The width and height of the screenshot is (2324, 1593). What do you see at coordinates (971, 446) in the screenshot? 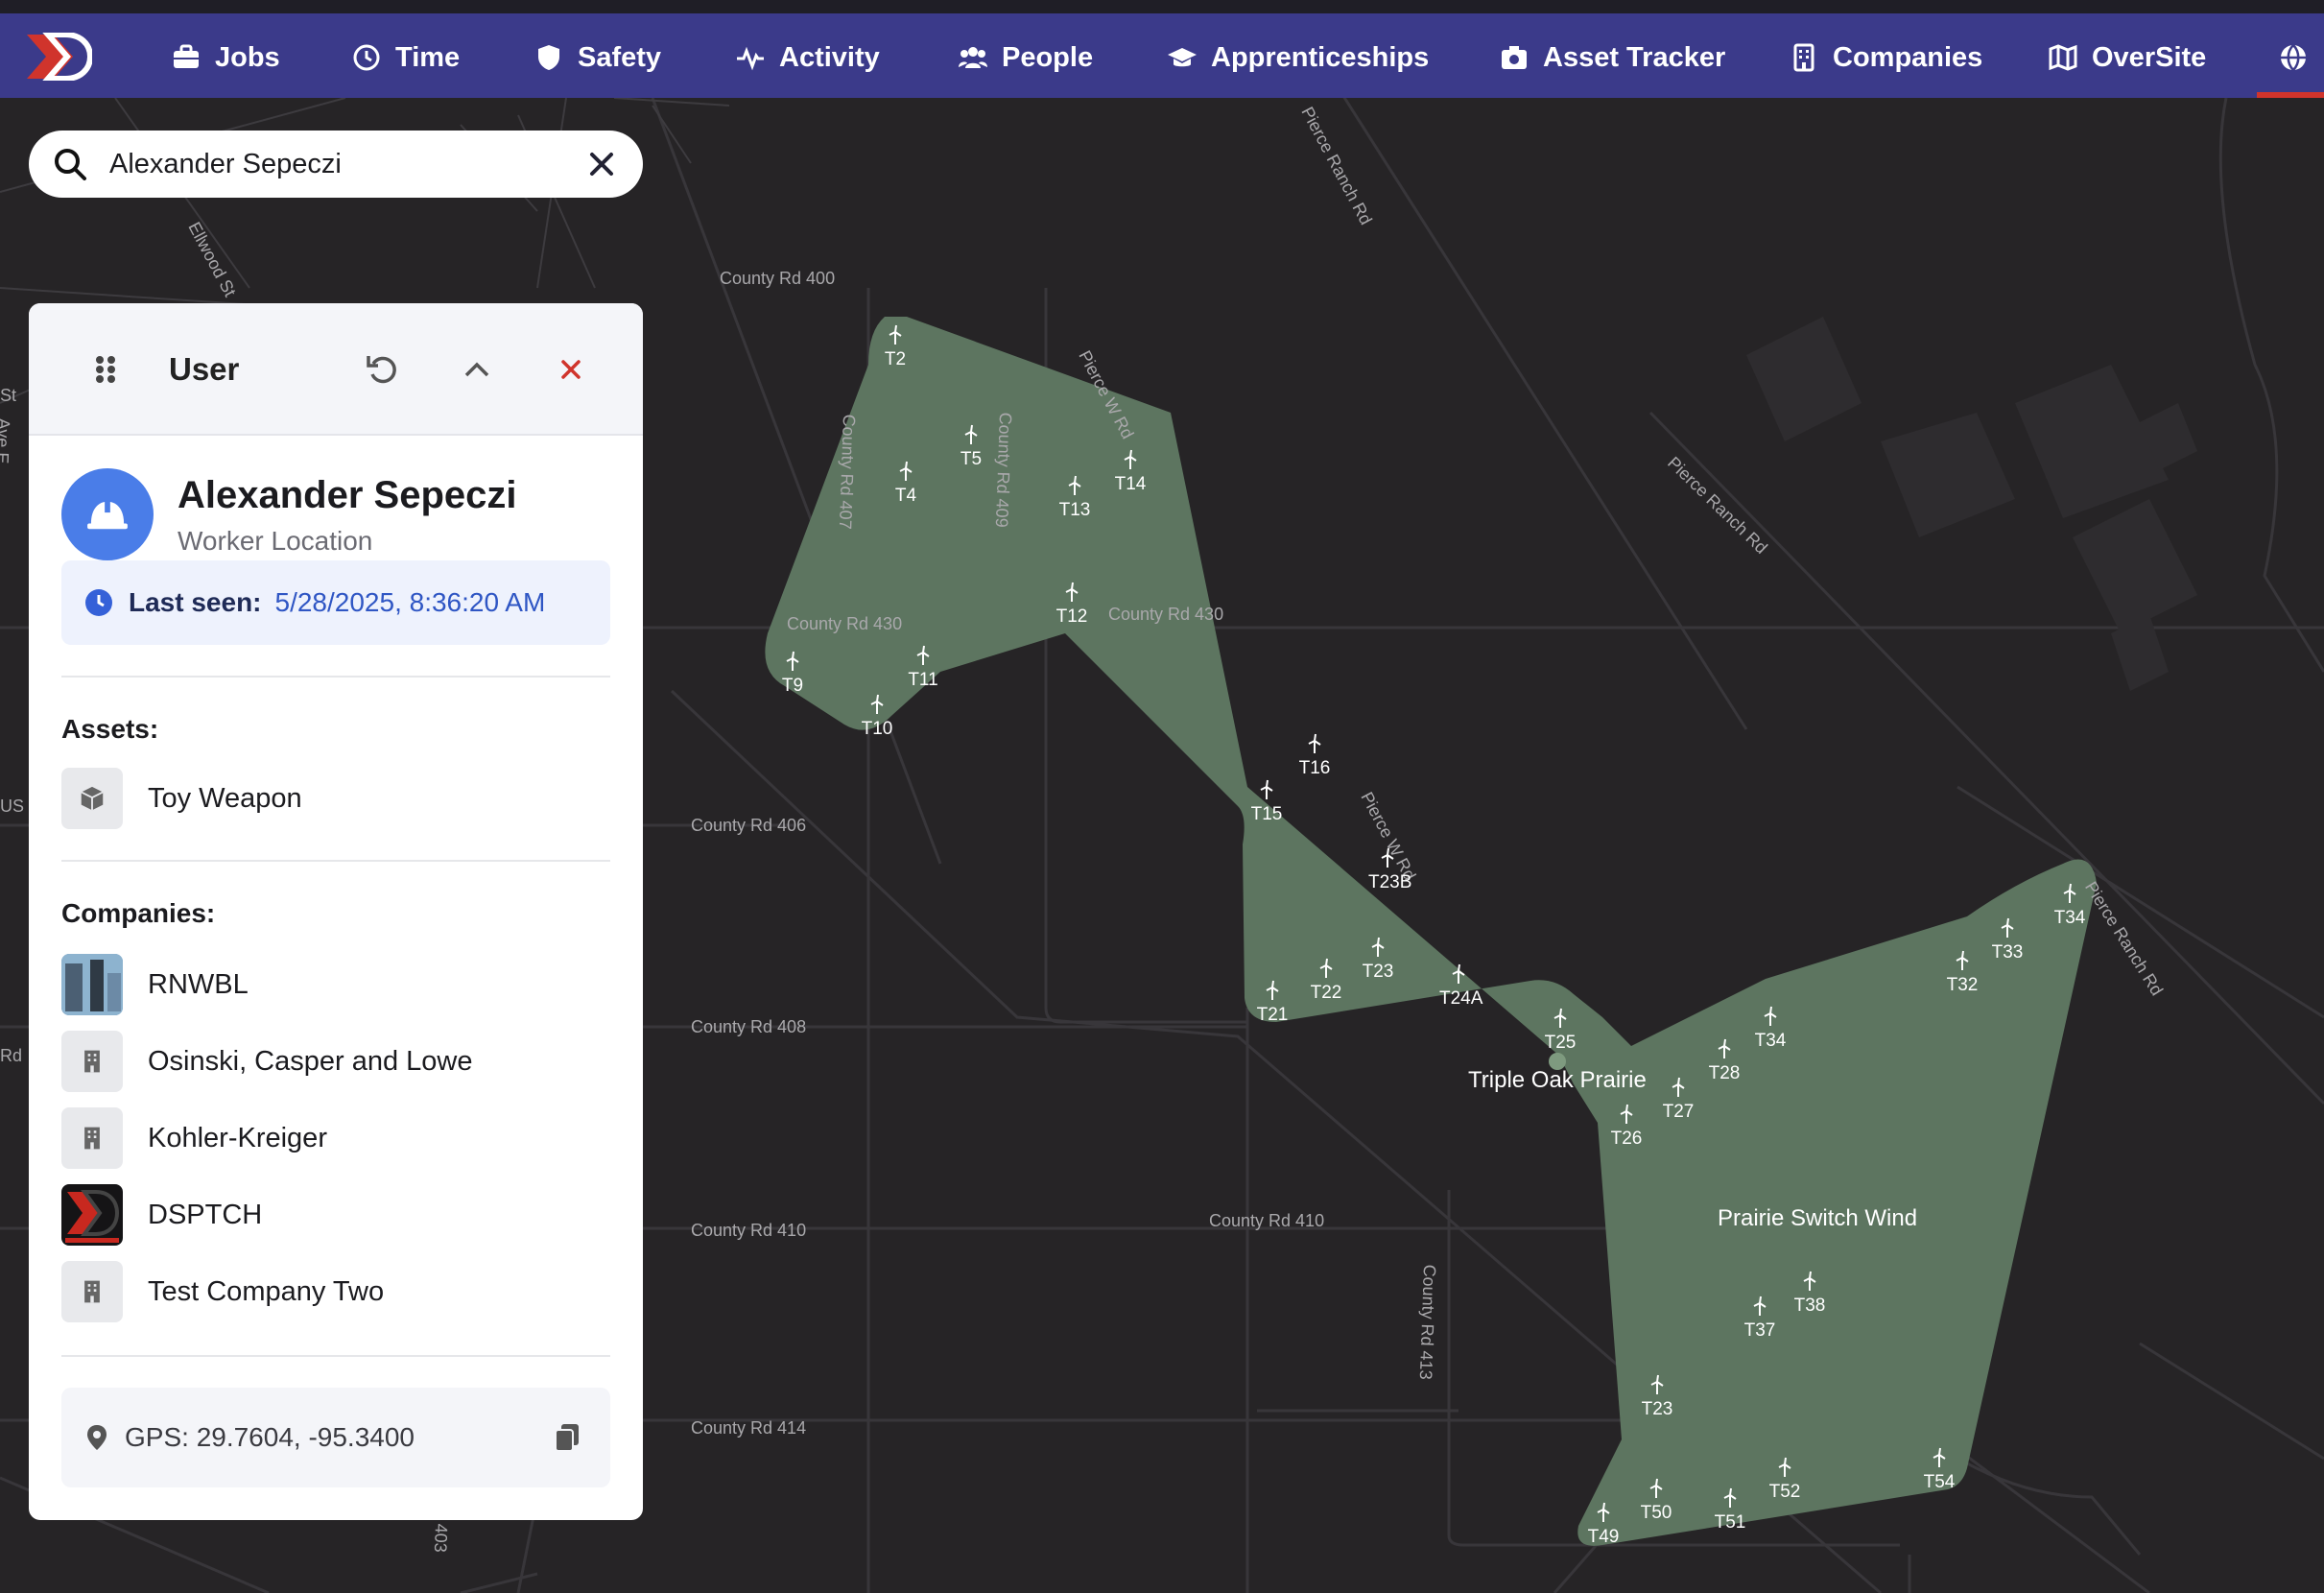
I see `turbine-marker: T5` at bounding box center [971, 446].